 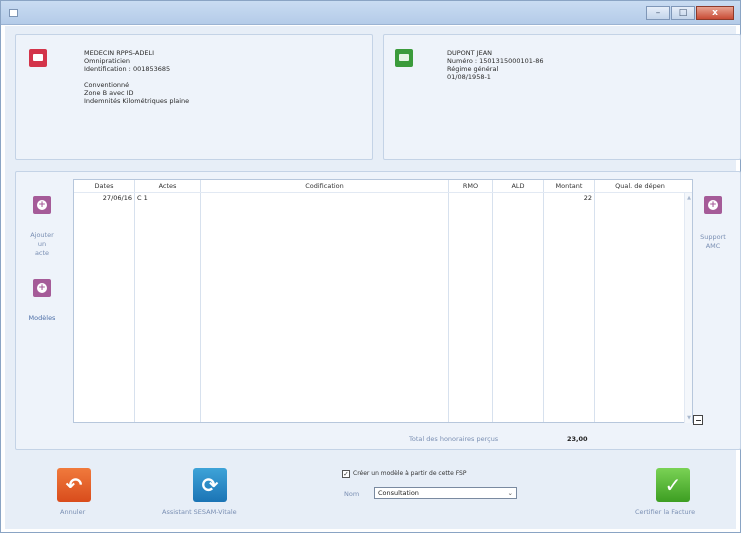 What do you see at coordinates (688, 308) in the screenshot?
I see `table-scrollbar: ▲ ▼` at bounding box center [688, 308].